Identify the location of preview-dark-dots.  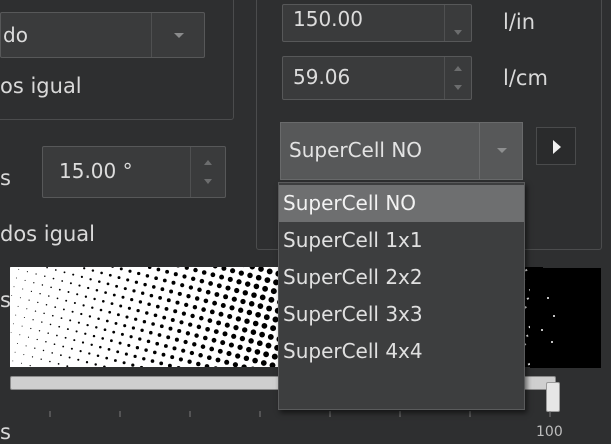
(565, 318).